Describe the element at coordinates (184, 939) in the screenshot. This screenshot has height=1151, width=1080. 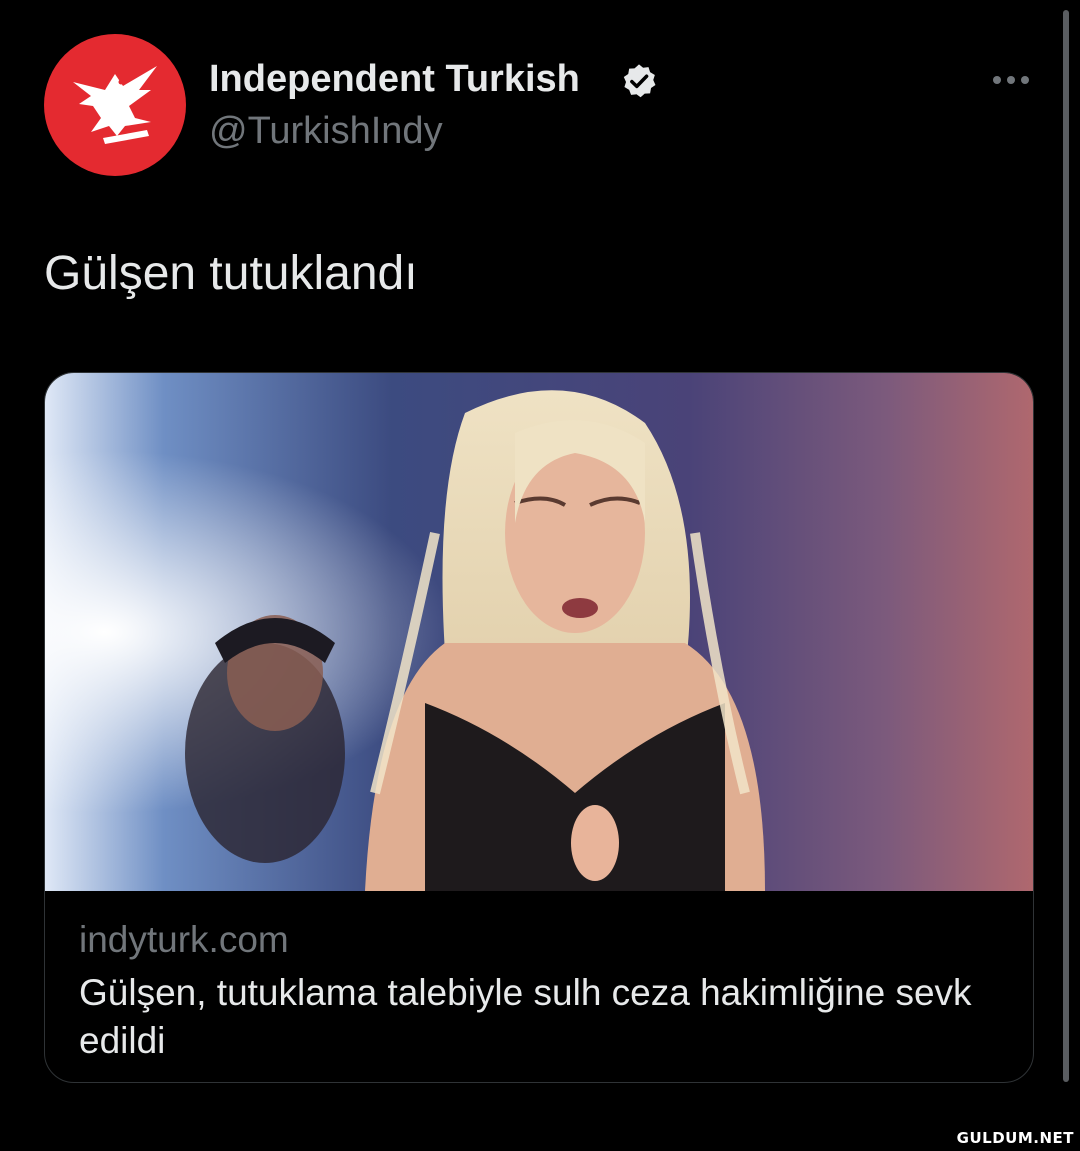
I see `link-card-domain: indyturk.com` at that location.